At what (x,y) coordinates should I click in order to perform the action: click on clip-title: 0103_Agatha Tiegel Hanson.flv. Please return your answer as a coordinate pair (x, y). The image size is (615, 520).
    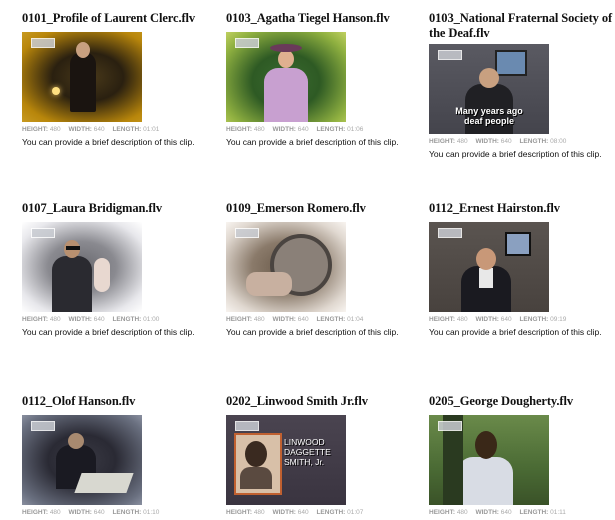
    Looking at the image, I should click on (321, 18).